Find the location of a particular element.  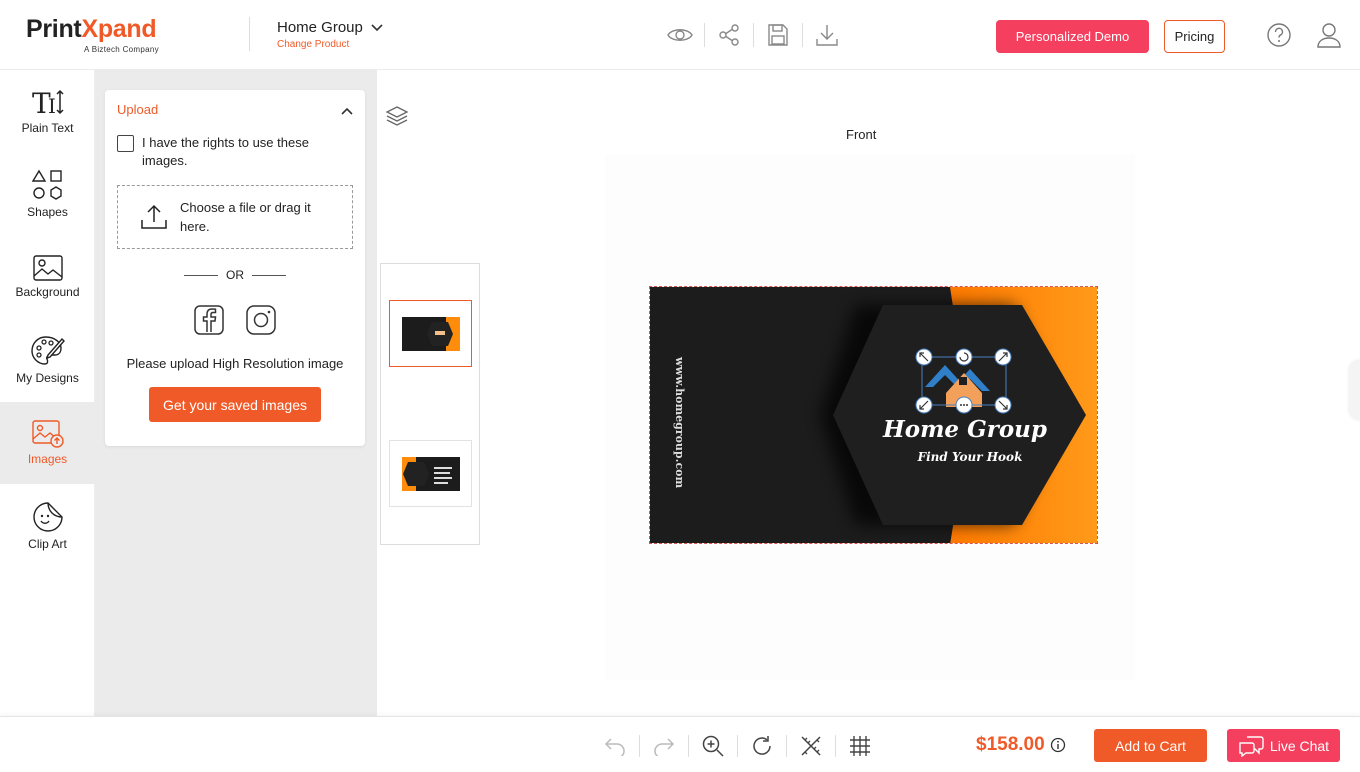

preview-button is located at coordinates (680, 35).